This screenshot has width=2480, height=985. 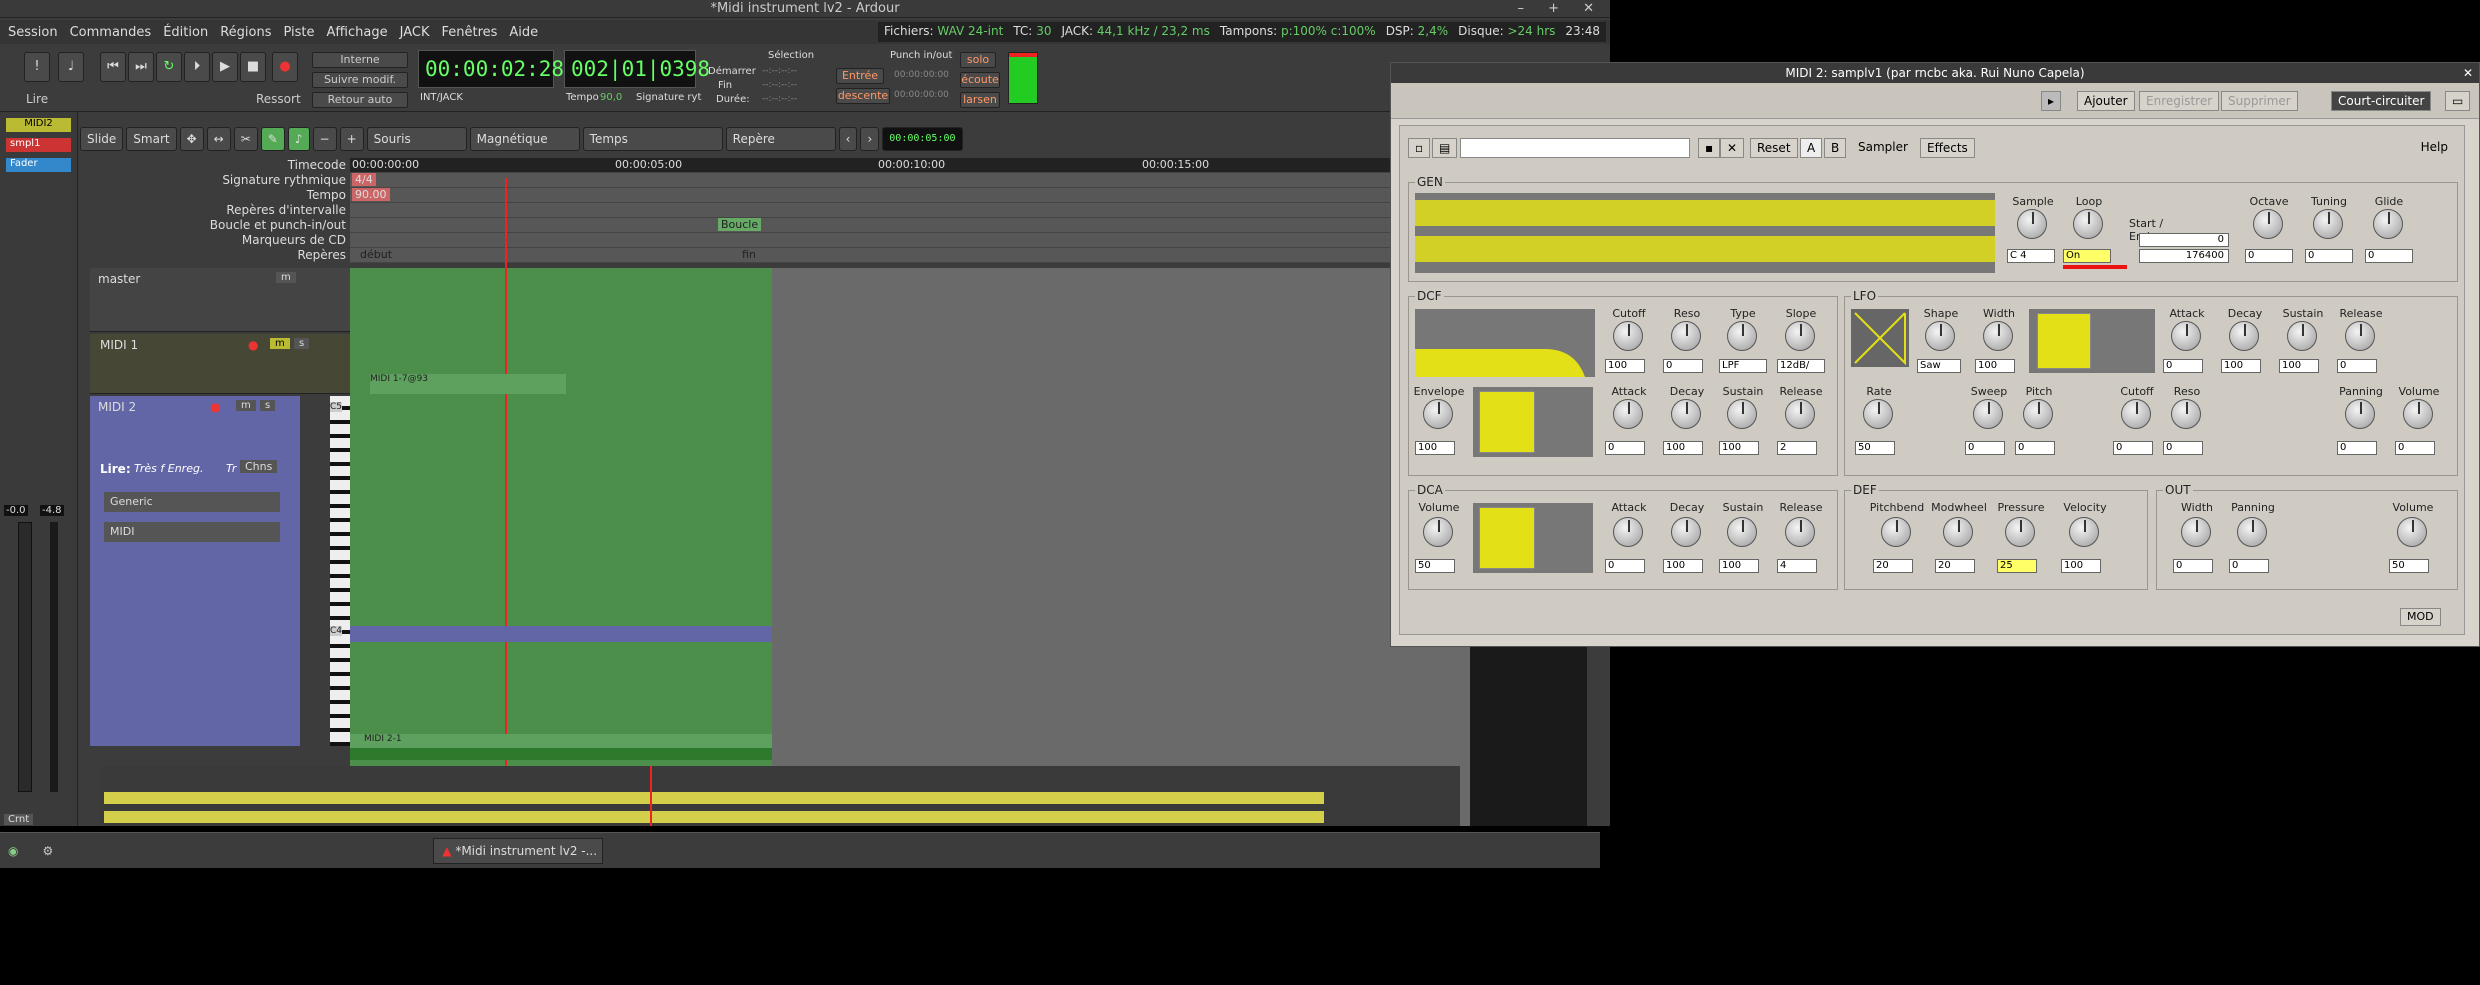 I want to click on lfo-release-spin: 0, so click(x=2357, y=366).